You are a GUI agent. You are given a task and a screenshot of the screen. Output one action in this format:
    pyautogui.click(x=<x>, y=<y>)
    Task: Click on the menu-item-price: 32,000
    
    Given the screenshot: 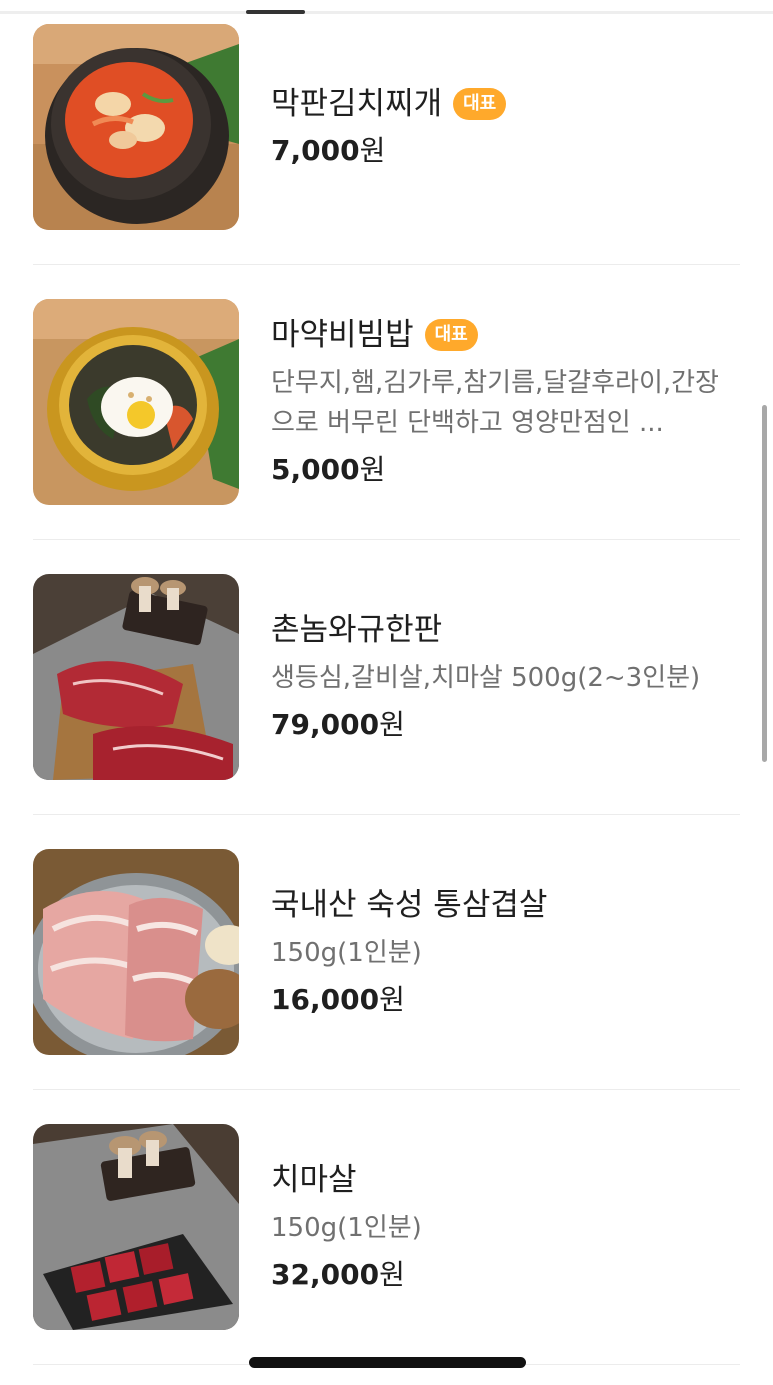 What is the action you would take?
    pyautogui.click(x=325, y=1274)
    